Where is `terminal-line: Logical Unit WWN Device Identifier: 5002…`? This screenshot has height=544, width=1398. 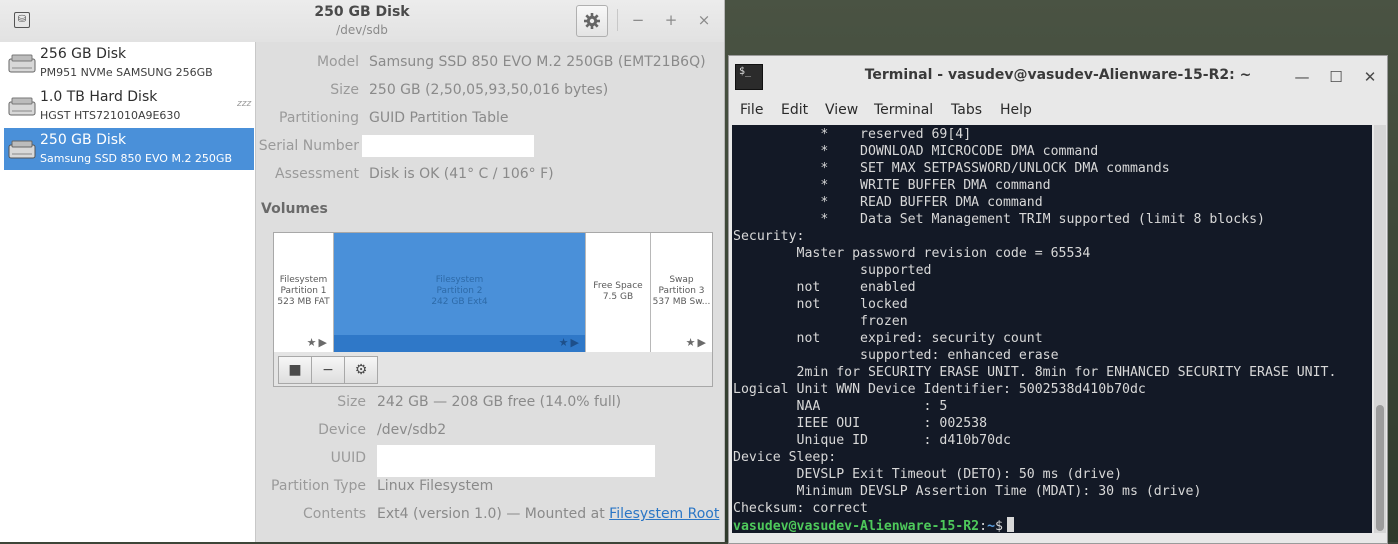
terminal-line: Logical Unit WWN Device Identifier: 5002… is located at coordinates (939, 389).